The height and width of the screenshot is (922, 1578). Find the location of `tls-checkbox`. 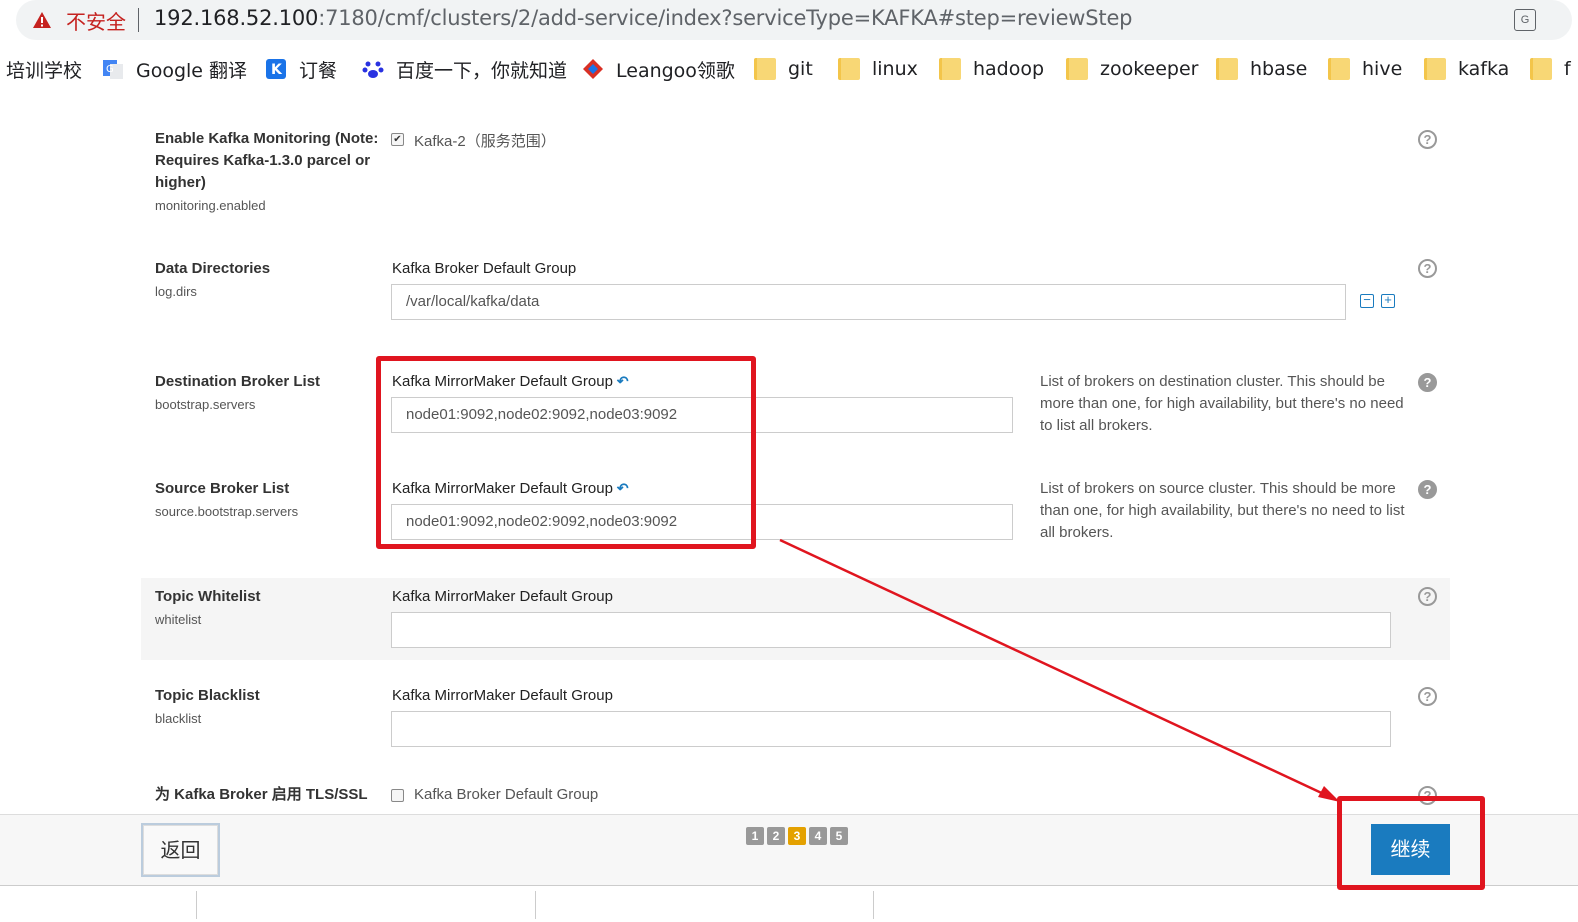

tls-checkbox is located at coordinates (397, 795).